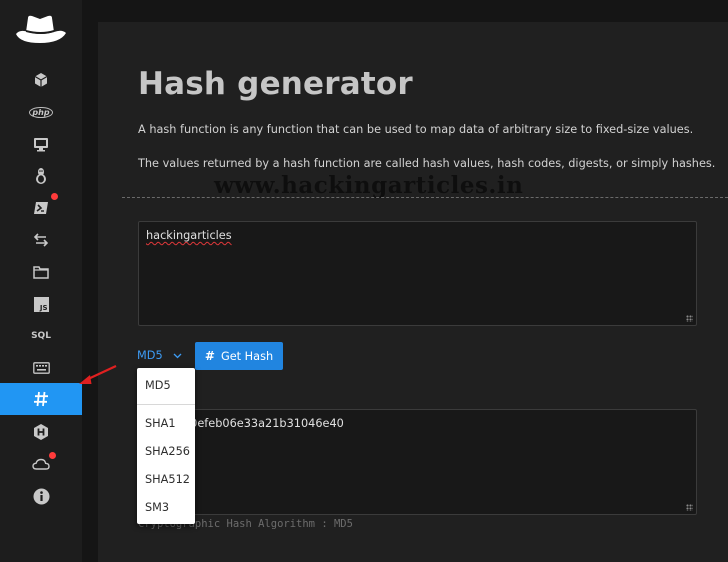 The height and width of the screenshot is (562, 728). Describe the element at coordinates (160, 423) in the screenshot. I see `dropdown-option-sha1: SHA1` at that location.